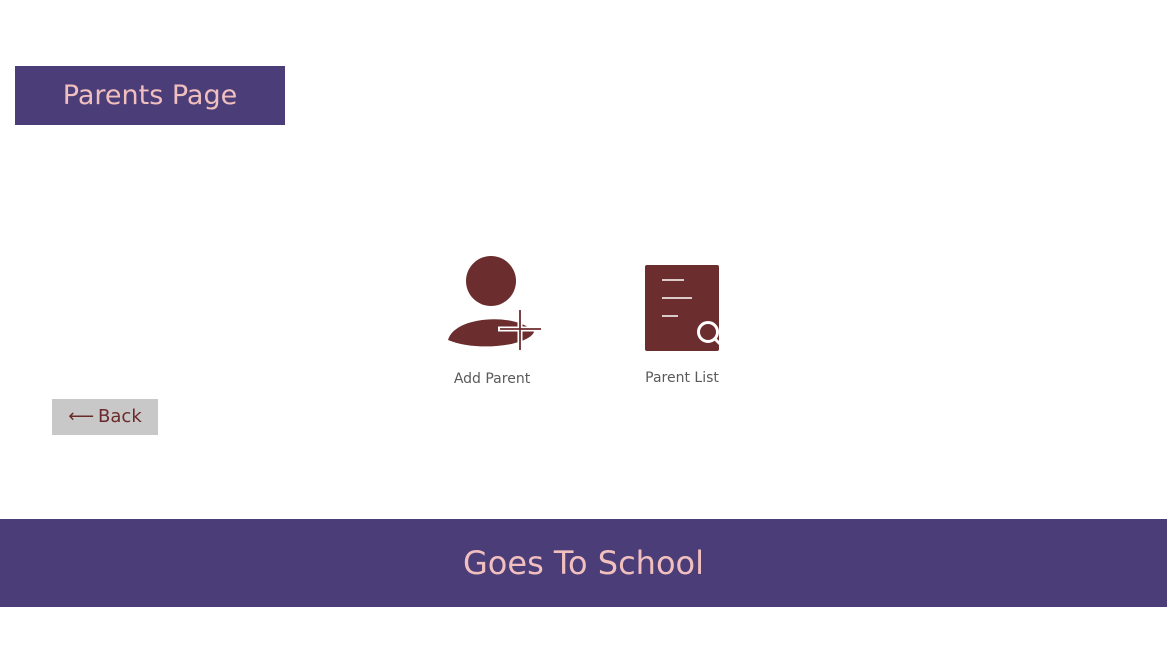 The height and width of the screenshot is (655, 1167). What do you see at coordinates (150, 95) in the screenshot?
I see `page-title: Parents Page` at bounding box center [150, 95].